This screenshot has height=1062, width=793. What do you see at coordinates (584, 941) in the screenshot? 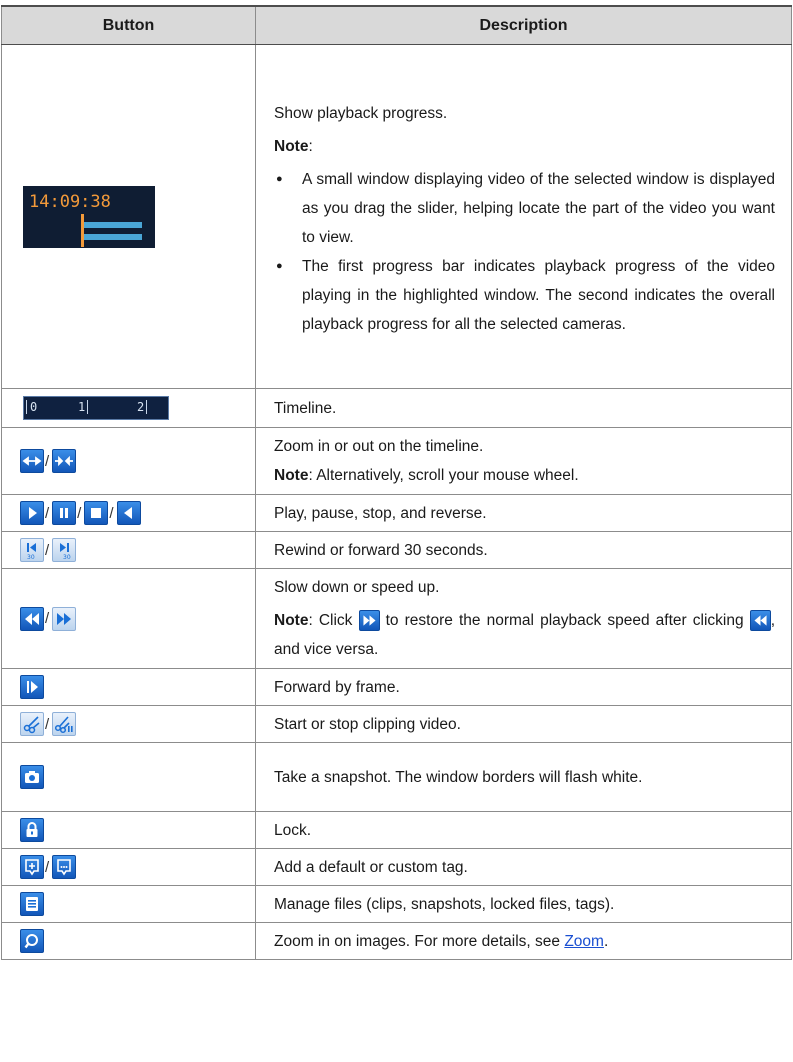
I see `zoom-link: Zoom` at bounding box center [584, 941].